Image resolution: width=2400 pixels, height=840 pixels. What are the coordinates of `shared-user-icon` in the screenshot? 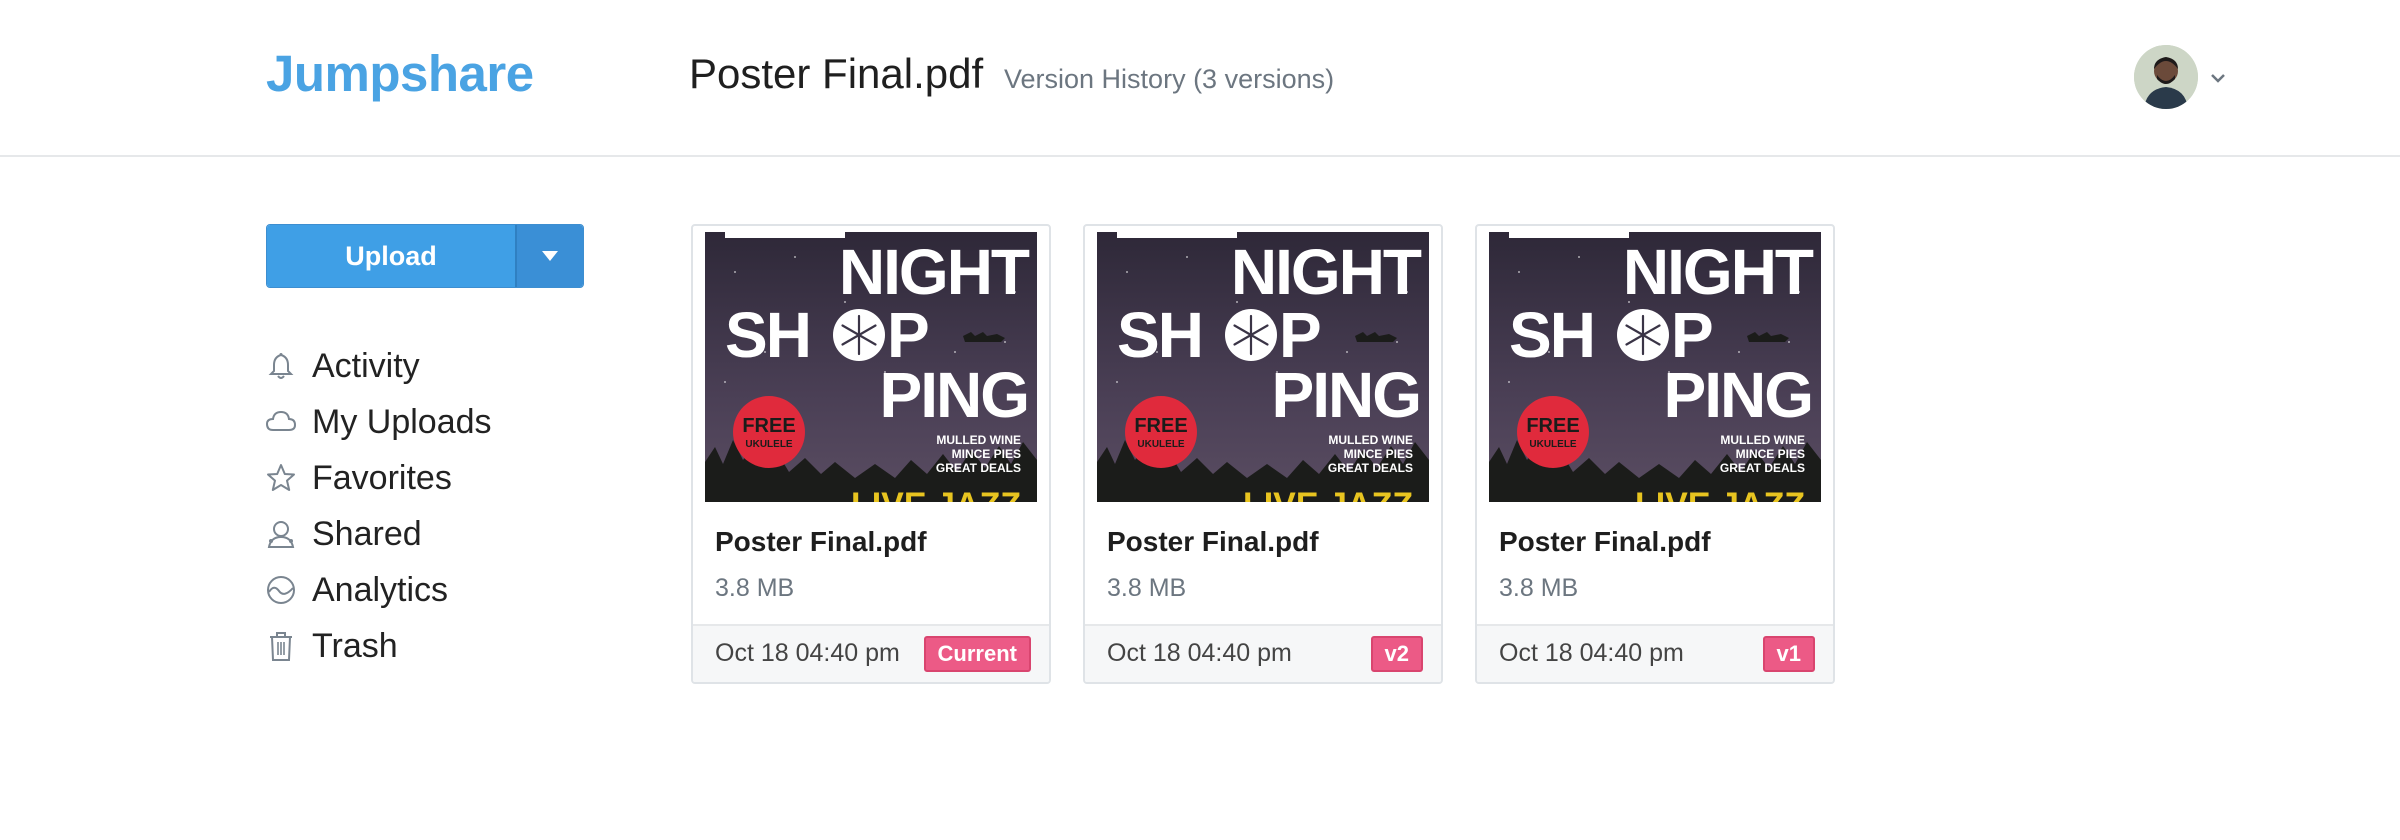 It's located at (281, 534).